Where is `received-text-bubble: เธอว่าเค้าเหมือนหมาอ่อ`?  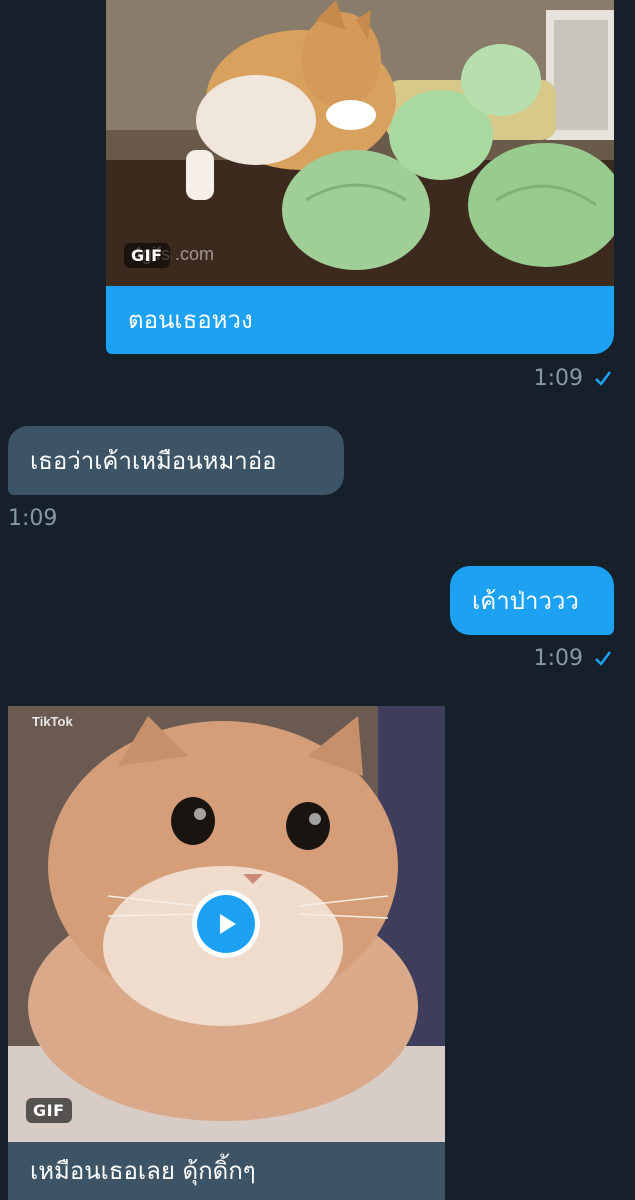
received-text-bubble: เธอว่าเค้าเหมือนหมาอ่อ is located at coordinates (176, 460).